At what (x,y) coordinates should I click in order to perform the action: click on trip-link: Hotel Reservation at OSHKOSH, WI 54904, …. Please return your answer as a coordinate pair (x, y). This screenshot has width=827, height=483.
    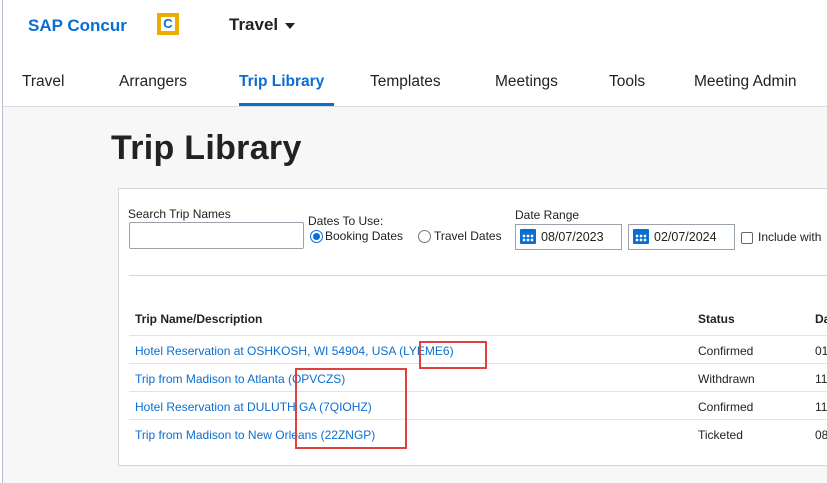
    Looking at the image, I should click on (294, 351).